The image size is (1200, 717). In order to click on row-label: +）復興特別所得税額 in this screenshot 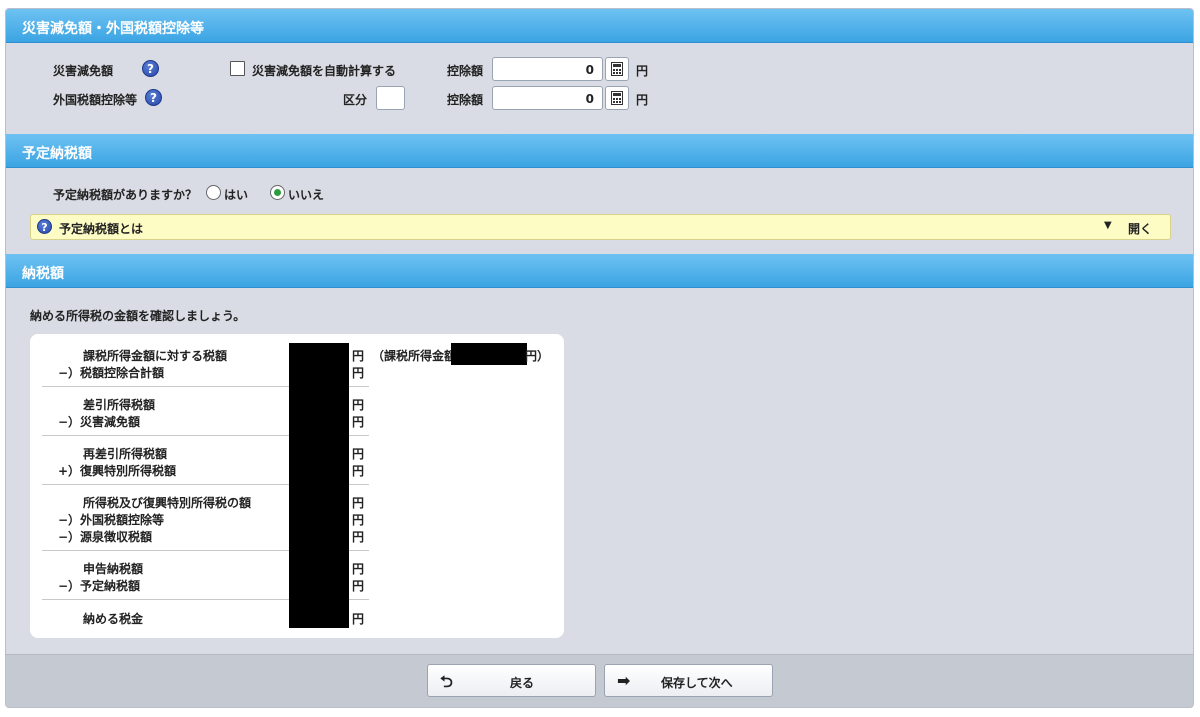, I will do `click(117, 471)`.